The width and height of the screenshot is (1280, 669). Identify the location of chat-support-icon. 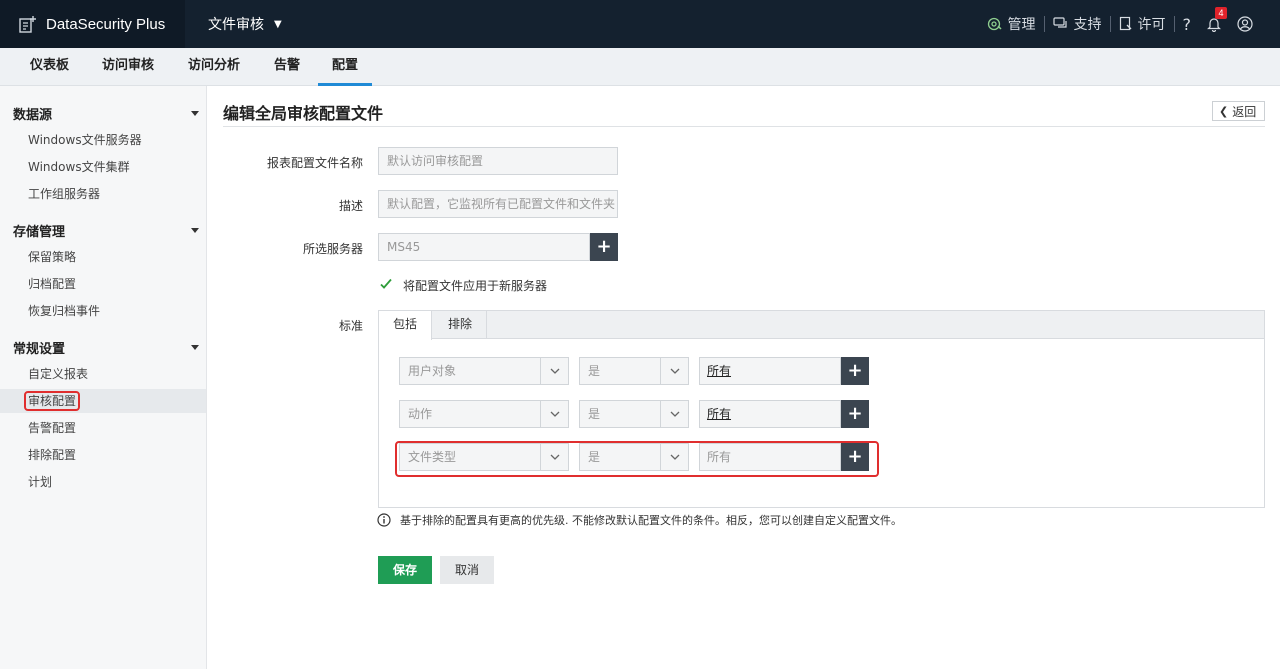
(1059, 22).